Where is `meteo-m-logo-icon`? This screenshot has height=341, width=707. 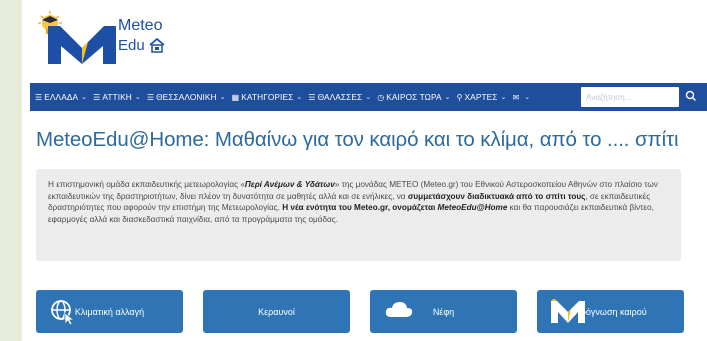
meteo-m-logo-icon is located at coordinates (82, 45).